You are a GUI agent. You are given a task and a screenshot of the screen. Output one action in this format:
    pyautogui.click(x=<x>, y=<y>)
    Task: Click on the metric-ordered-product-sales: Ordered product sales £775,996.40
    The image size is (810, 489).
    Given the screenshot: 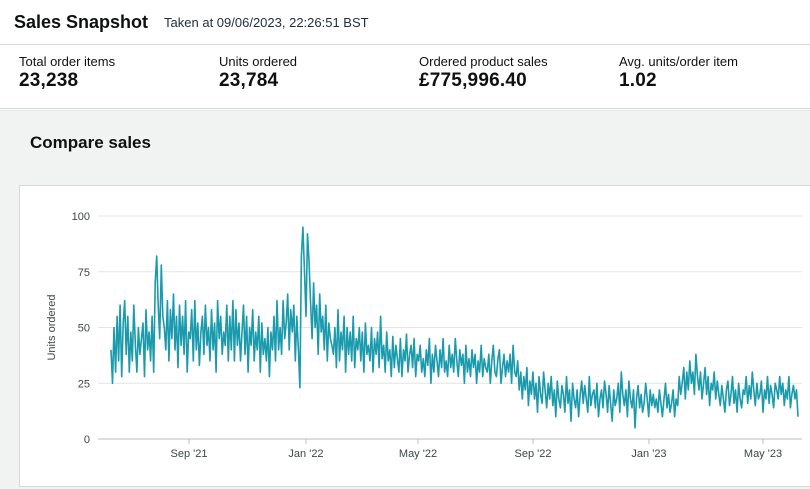 What is the action you would take?
    pyautogui.click(x=483, y=73)
    